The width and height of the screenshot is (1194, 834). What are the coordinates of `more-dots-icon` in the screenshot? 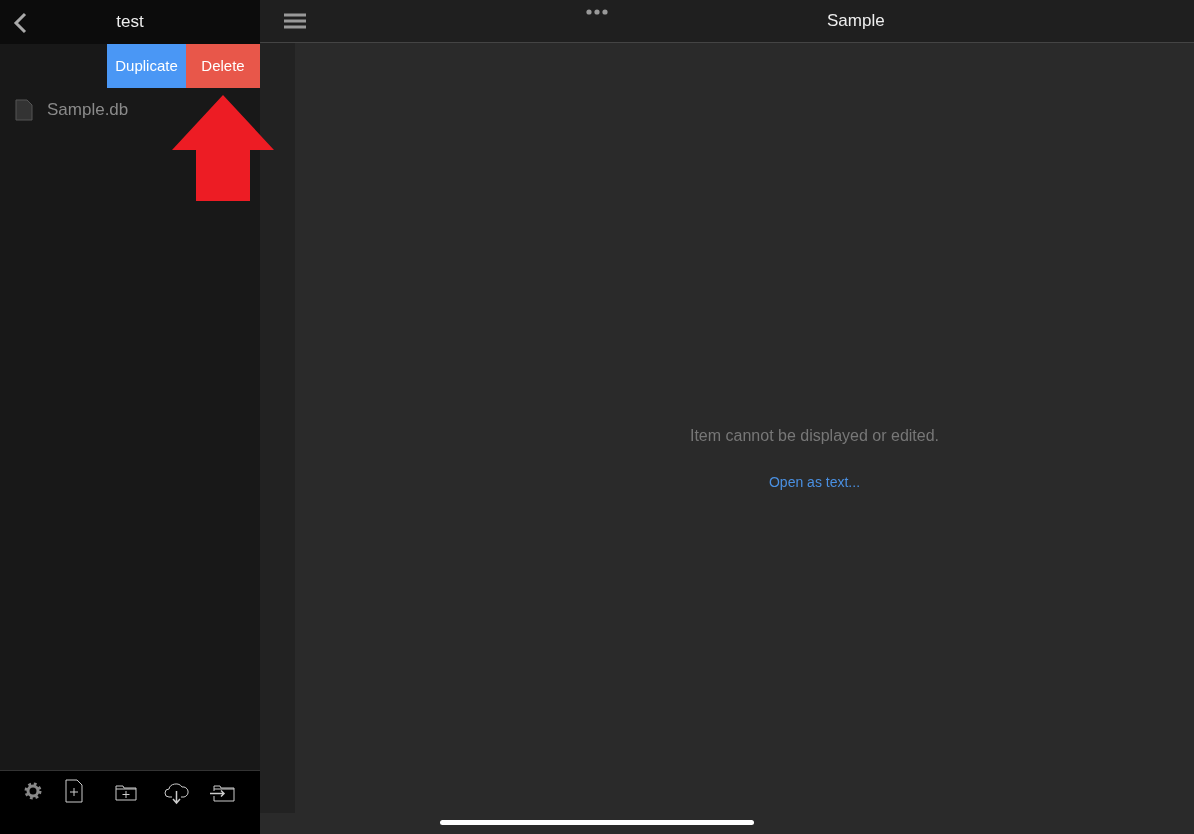 It's located at (597, 12).